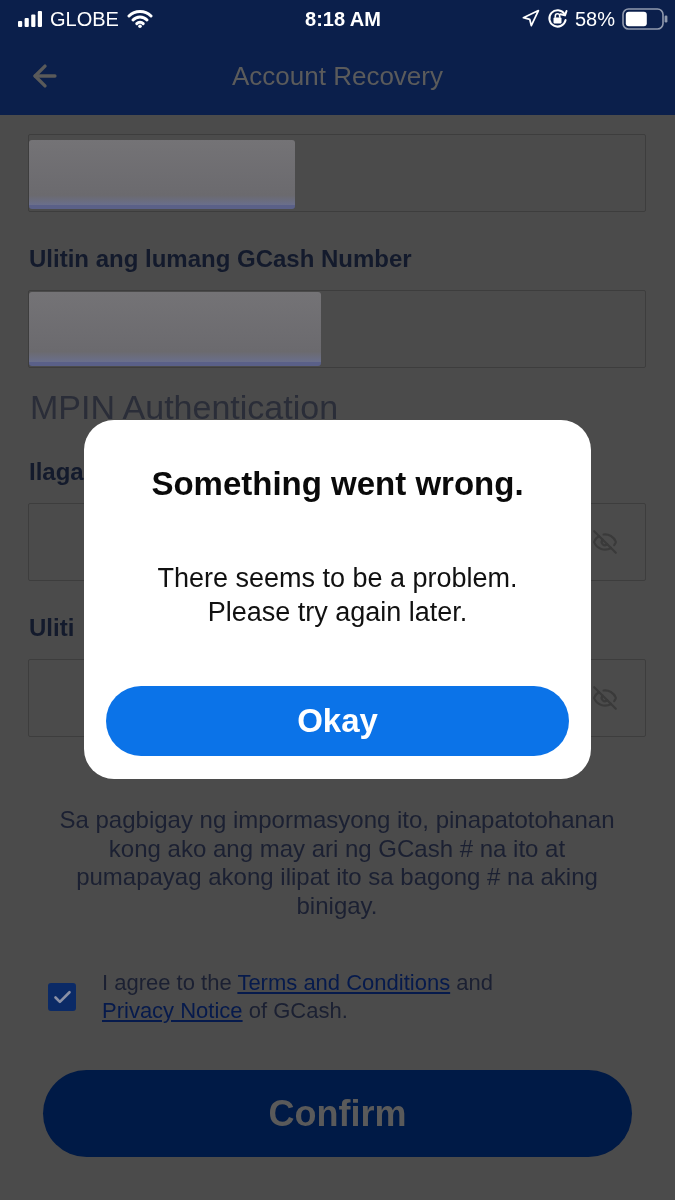  Describe the element at coordinates (30, 18) in the screenshot. I see `signal-bars-icon` at that location.